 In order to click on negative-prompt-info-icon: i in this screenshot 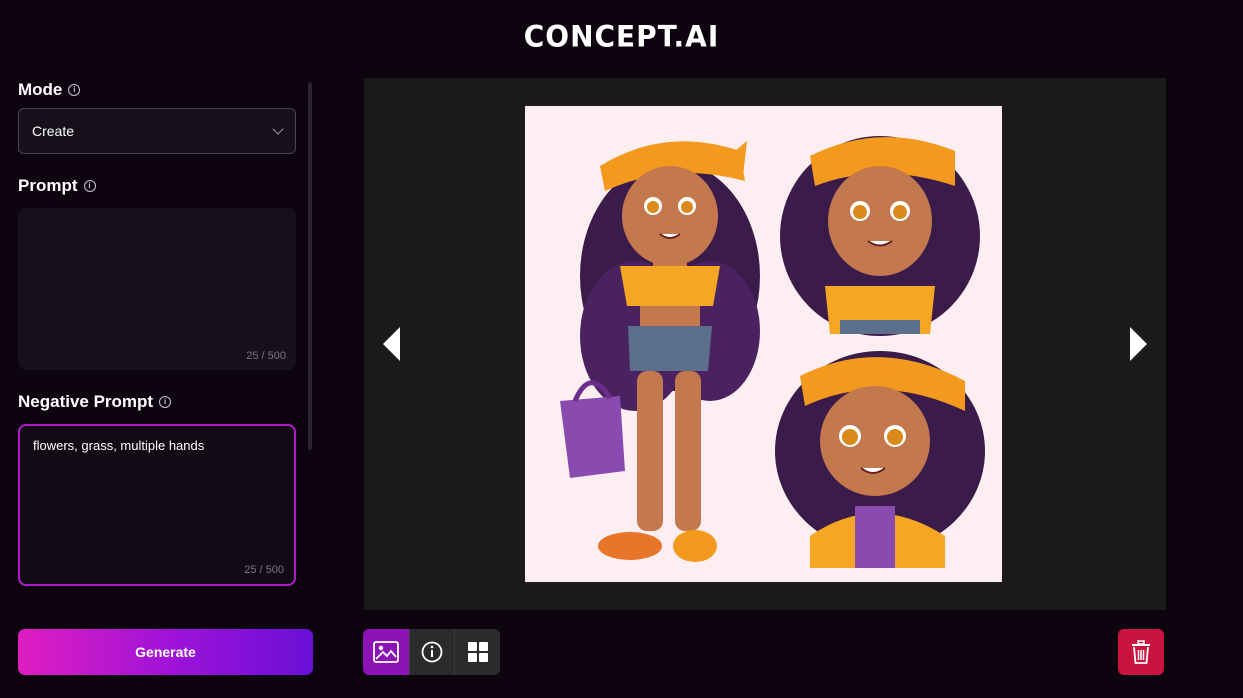, I will do `click(165, 402)`.